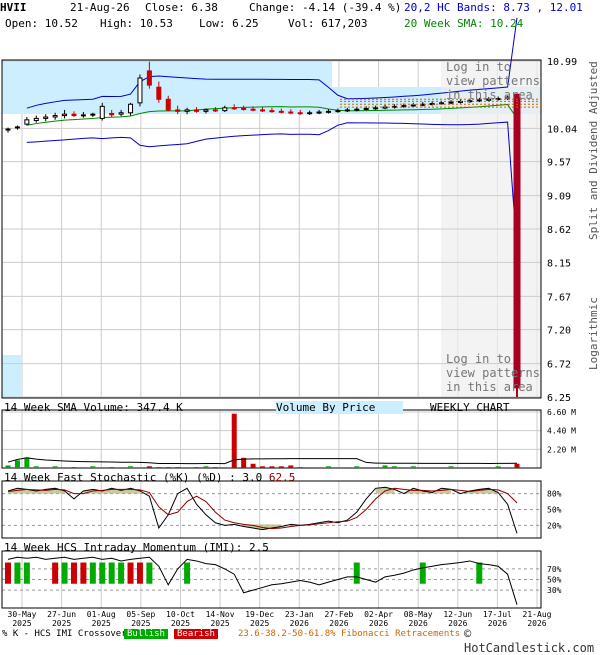 The image size is (600, 655). What do you see at coordinates (229, 477) in the screenshot?
I see `stoch-d-title: (%D) : 3.0` at bounding box center [229, 477].